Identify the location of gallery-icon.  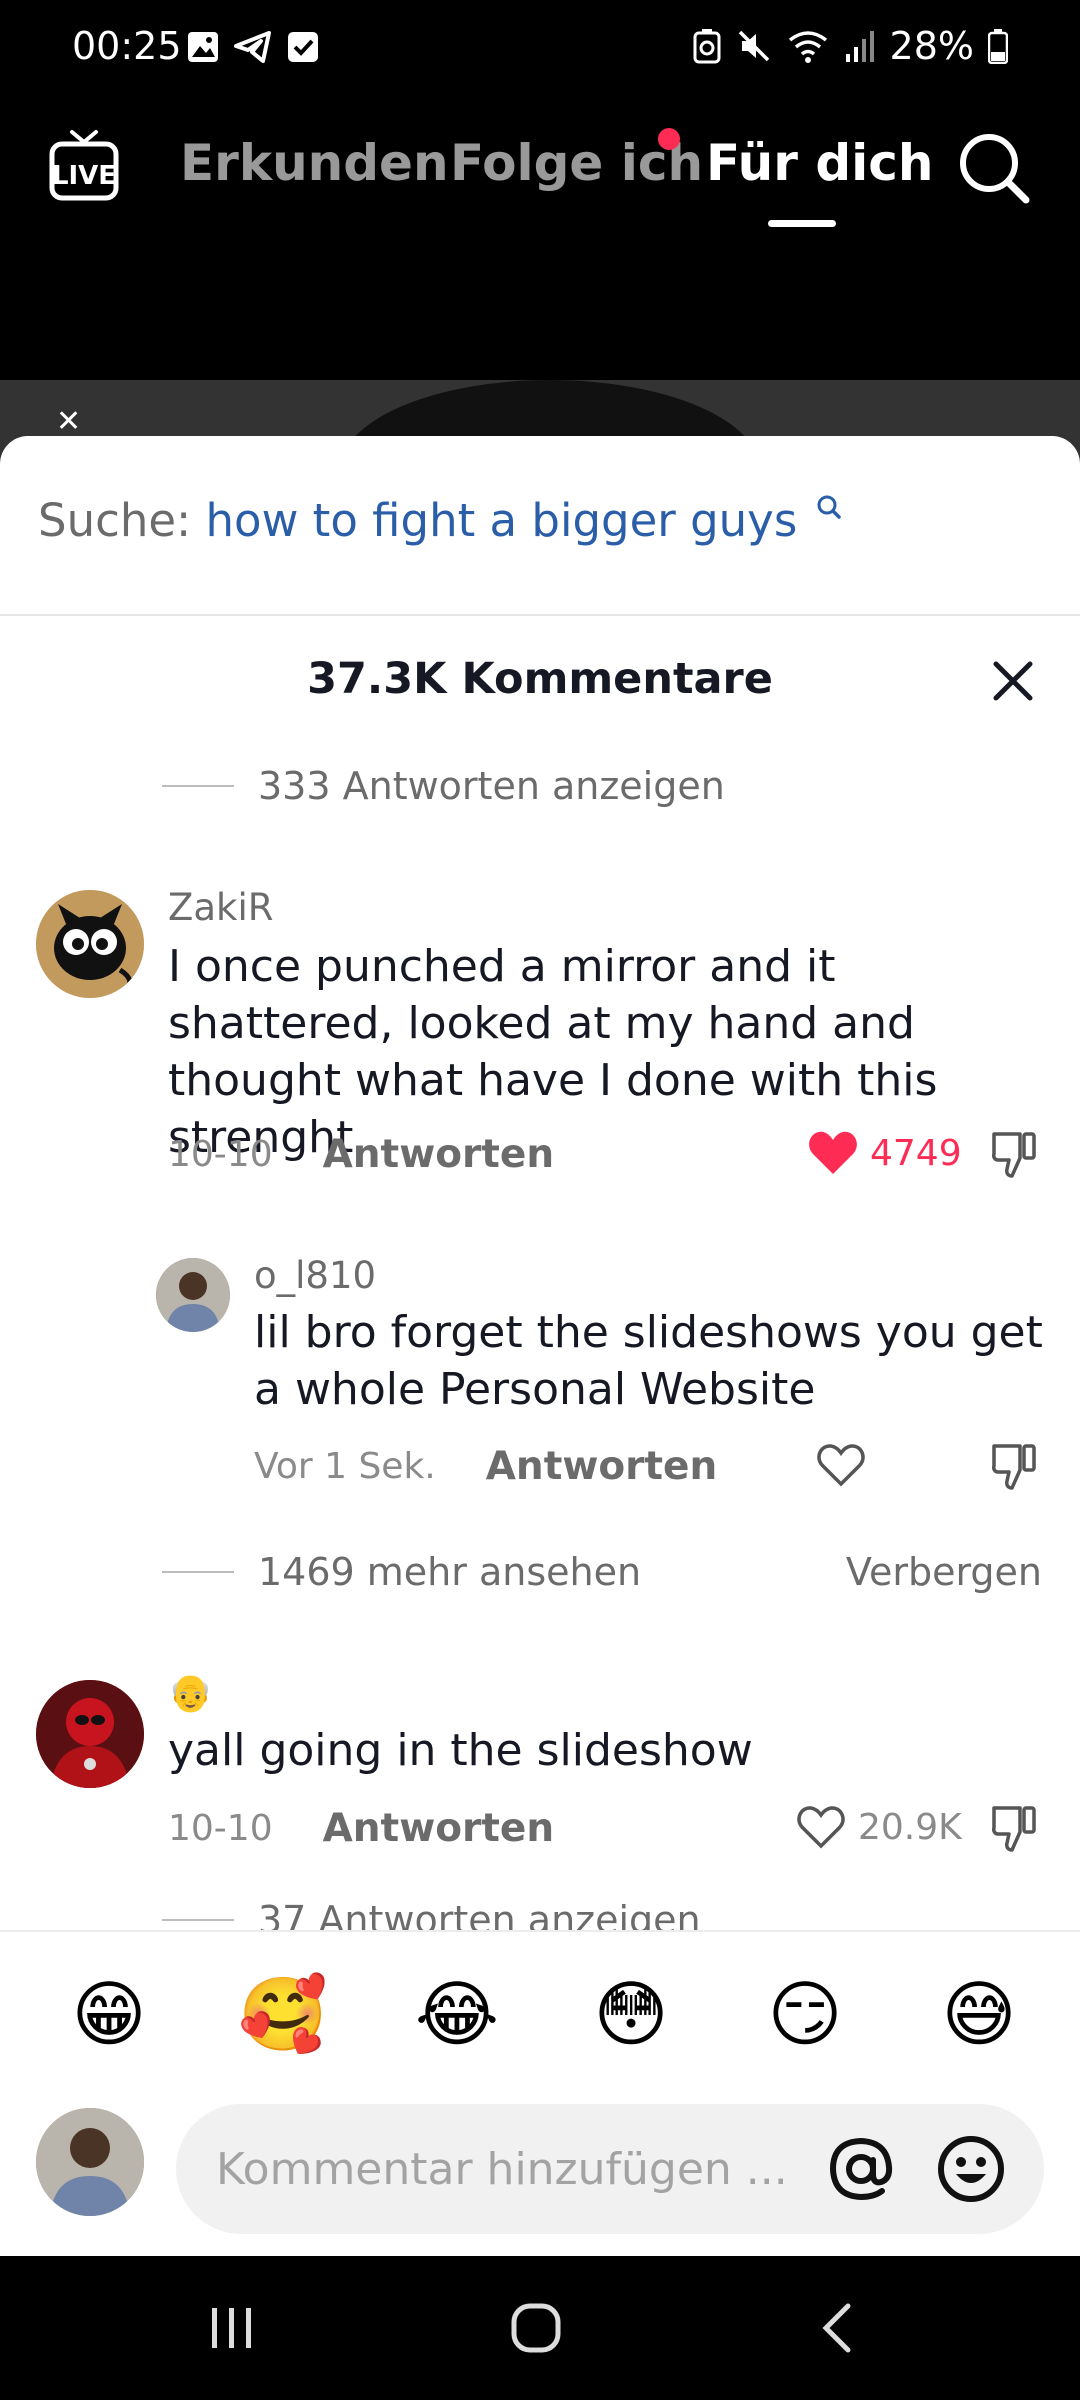
(203, 47).